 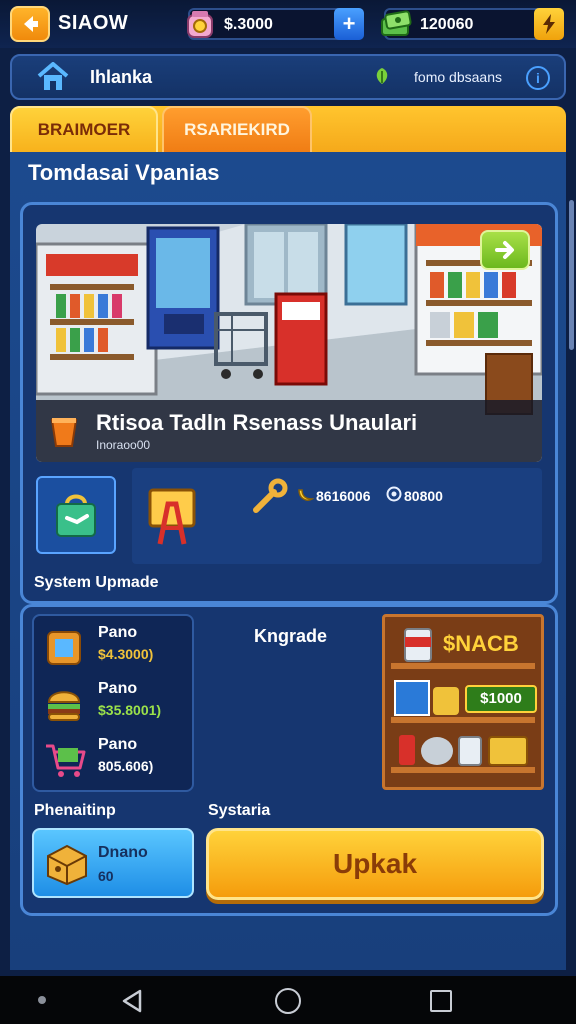 I want to click on leaf-icon, so click(x=382, y=78).